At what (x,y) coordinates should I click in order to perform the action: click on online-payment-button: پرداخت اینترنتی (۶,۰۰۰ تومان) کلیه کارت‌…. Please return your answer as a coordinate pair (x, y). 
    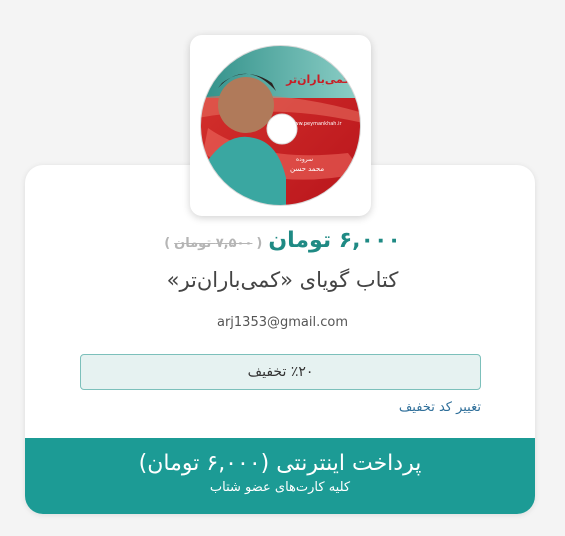
    Looking at the image, I should click on (280, 476).